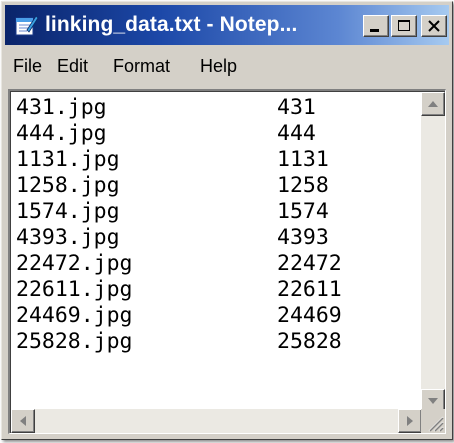  Describe the element at coordinates (376, 26) in the screenshot. I see `minimize-button` at that location.